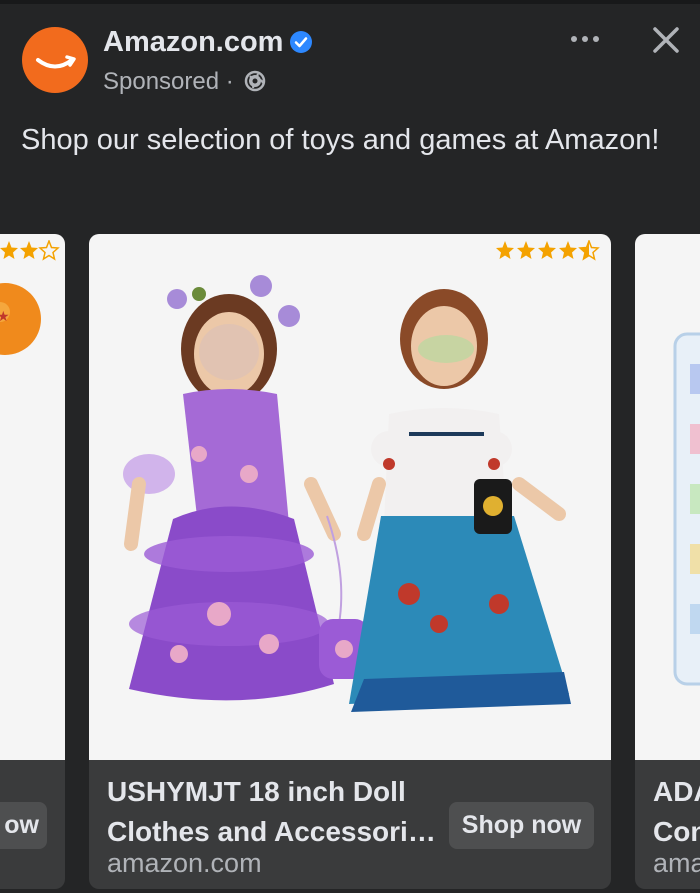 Image resolution: width=700 pixels, height=893 pixels. I want to click on product-title-line1: USHYMJT 18 inch Doll, so click(256, 791).